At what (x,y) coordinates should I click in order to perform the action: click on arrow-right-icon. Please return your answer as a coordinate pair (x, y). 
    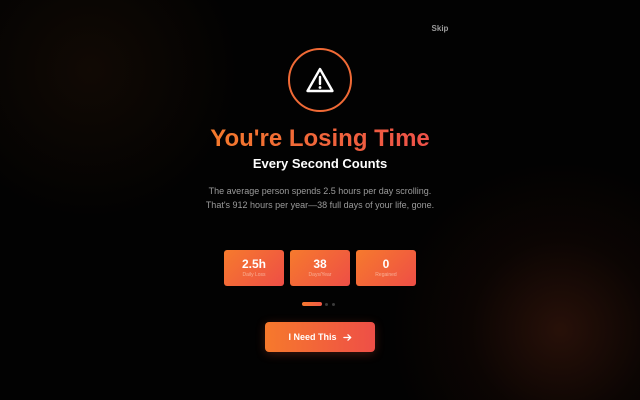
    Looking at the image, I should click on (346, 337).